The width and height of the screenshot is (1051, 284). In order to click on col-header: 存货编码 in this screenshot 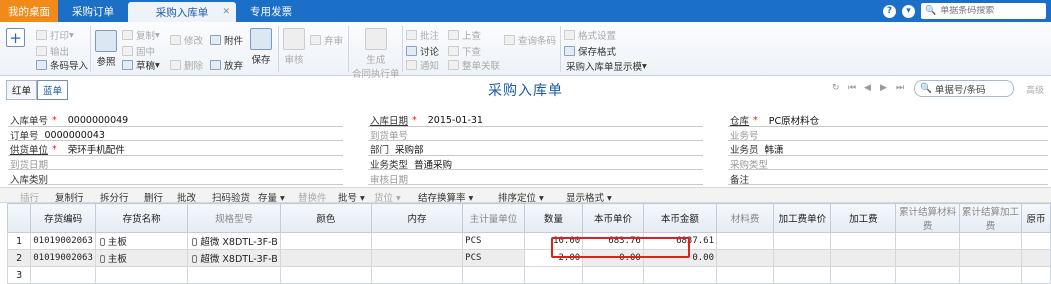, I will do `click(63, 218)`.